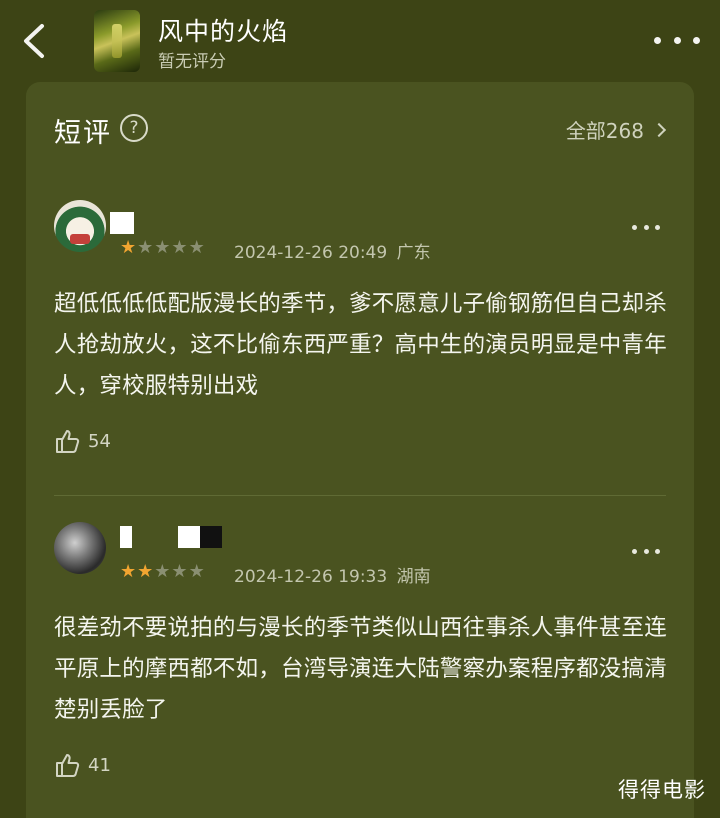  Describe the element at coordinates (413, 253) in the screenshot. I see `review-location: 广东` at that location.